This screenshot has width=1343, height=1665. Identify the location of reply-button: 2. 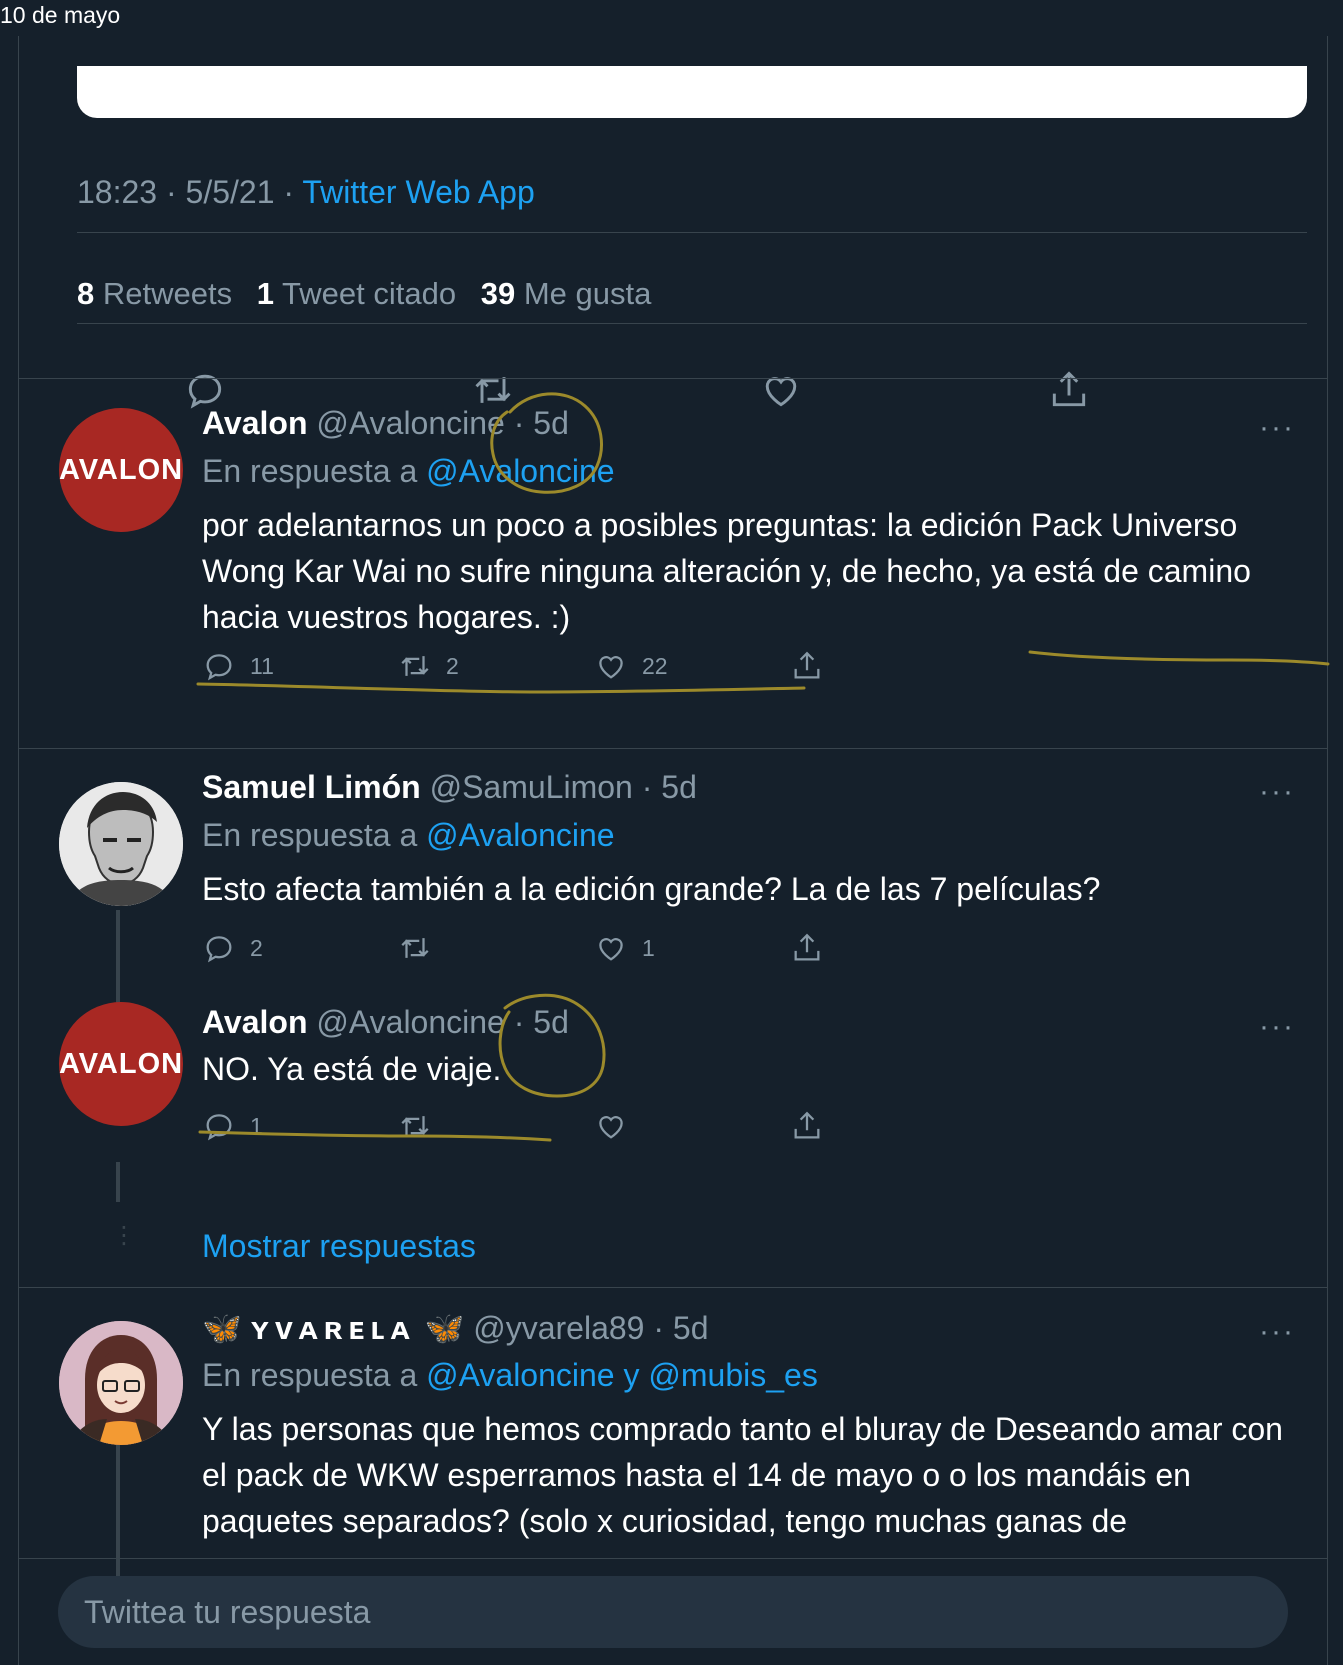
(232, 948).